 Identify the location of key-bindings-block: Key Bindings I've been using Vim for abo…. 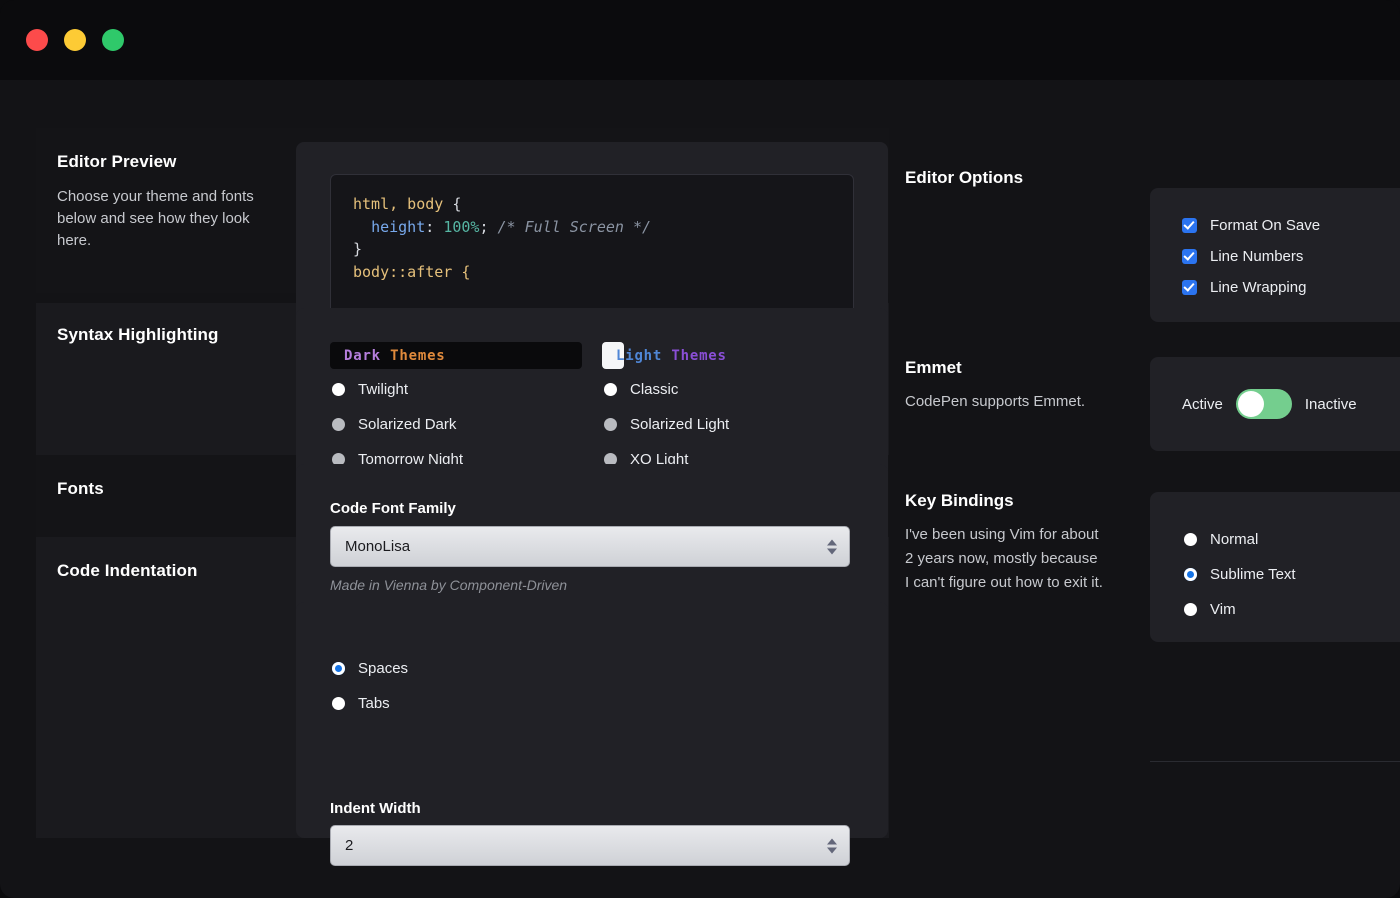
(1005, 543).